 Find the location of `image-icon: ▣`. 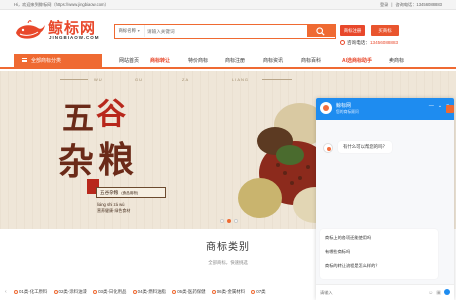

image-icon: ▣ is located at coordinates (438, 293).